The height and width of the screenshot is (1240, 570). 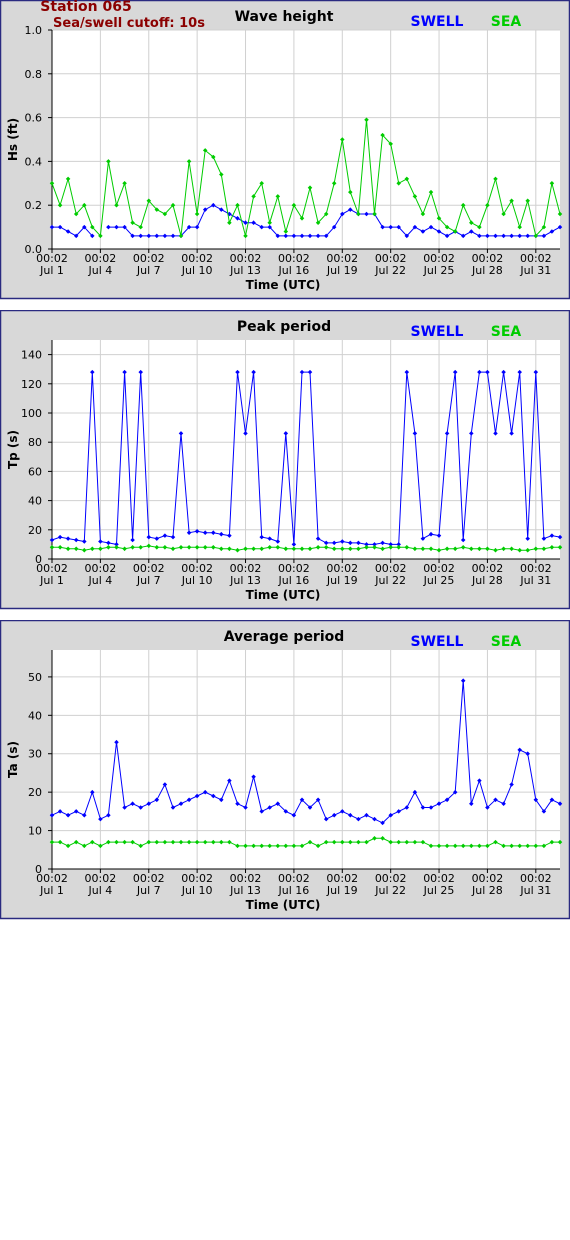 I want to click on chart-title: Average period, so click(x=284, y=637).